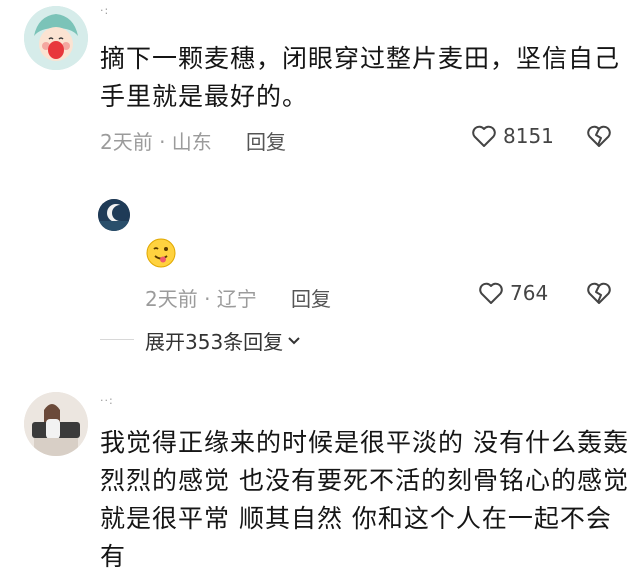 The width and height of the screenshot is (640, 576). What do you see at coordinates (201, 299) in the screenshot?
I see `comment-time-location: 2天前 · 辽宁` at bounding box center [201, 299].